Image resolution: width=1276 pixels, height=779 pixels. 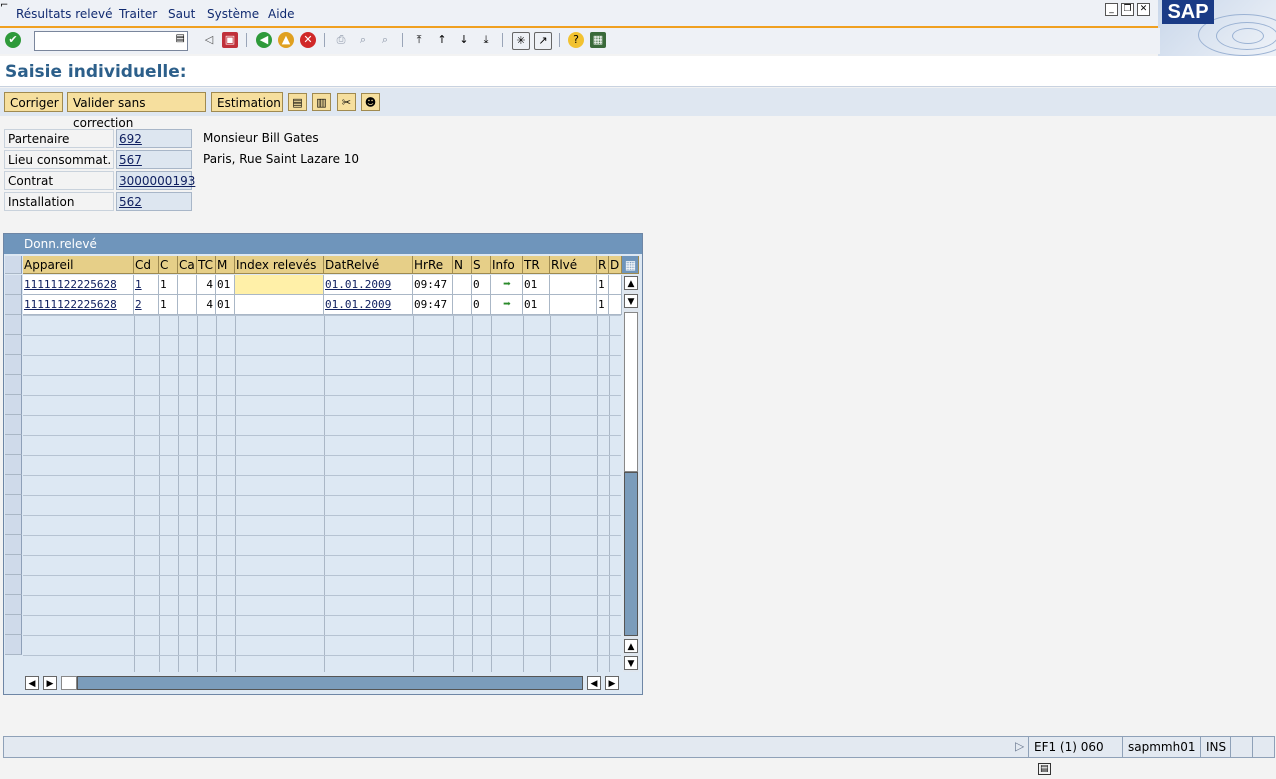 What do you see at coordinates (264, 40) in the screenshot?
I see `back-icon: ◀` at bounding box center [264, 40].